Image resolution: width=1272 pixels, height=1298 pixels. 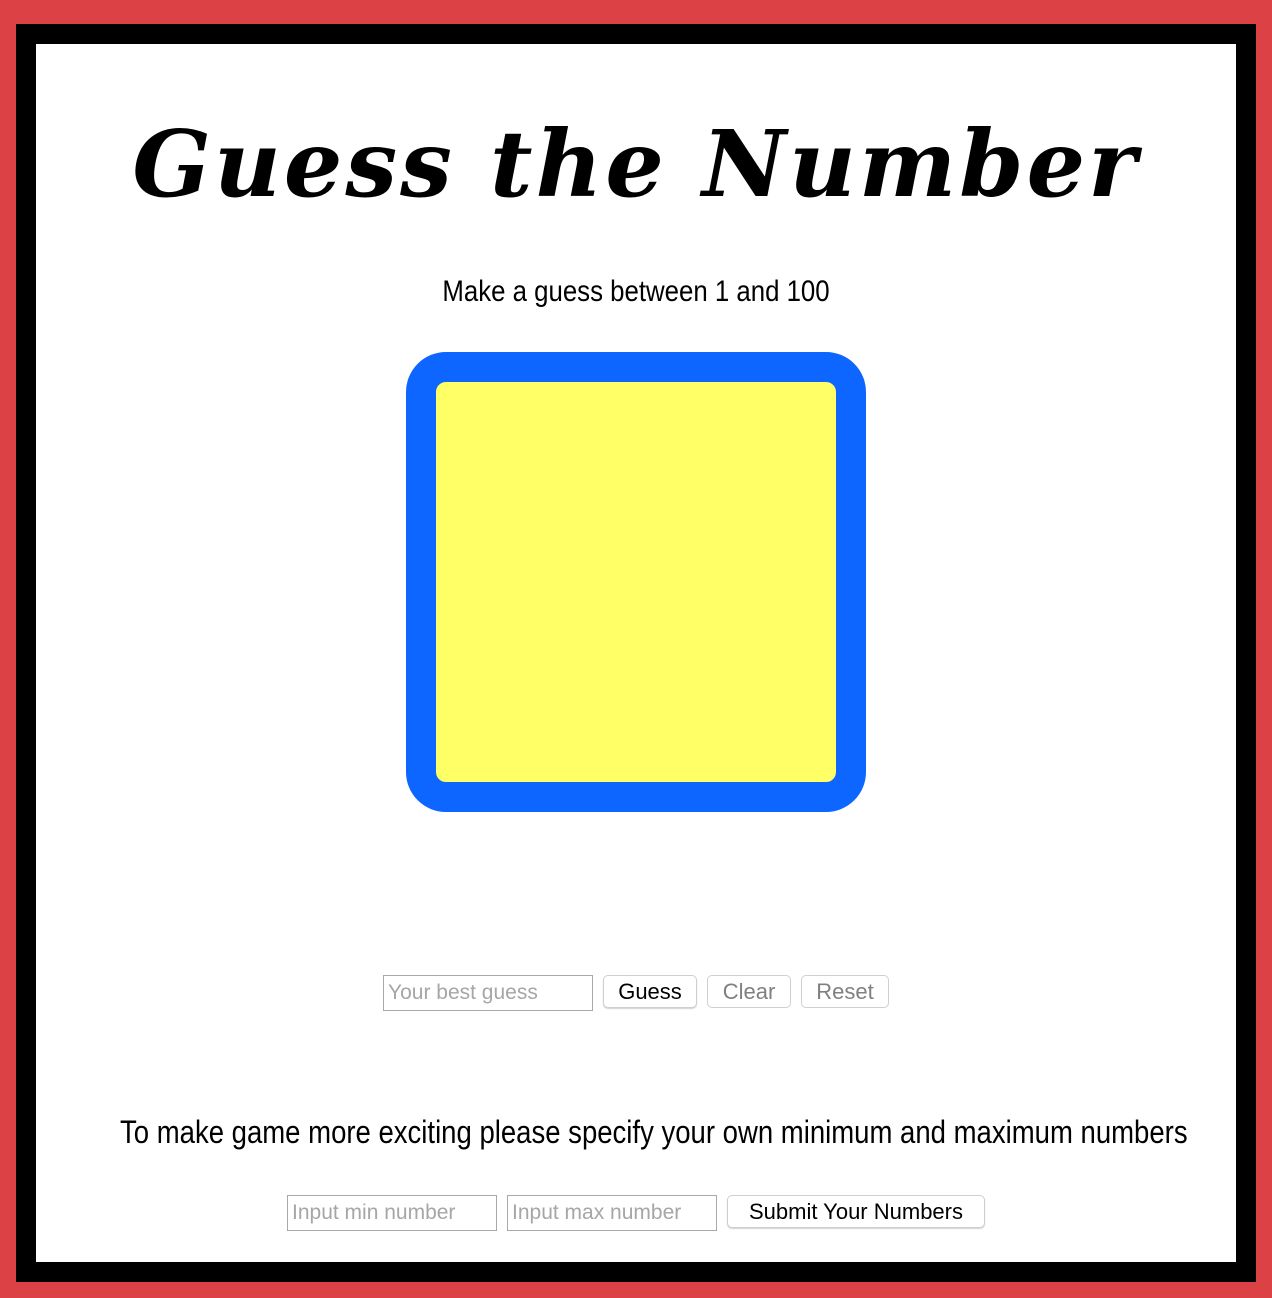 What do you see at coordinates (612, 1213) in the screenshot?
I see `max-number-input` at bounding box center [612, 1213].